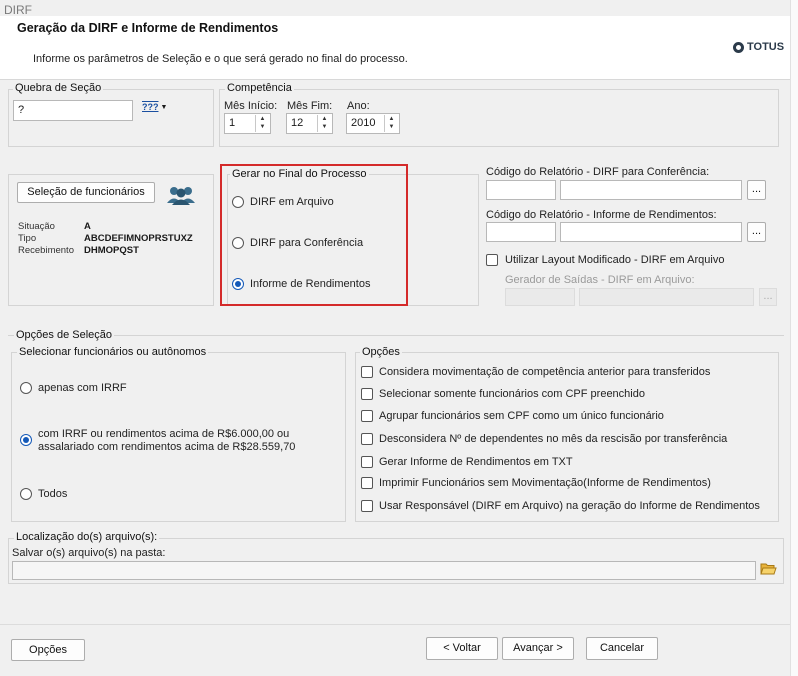 This screenshot has height=676, width=798. Describe the element at coordinates (36, 226) in the screenshot. I see `situacao-label: Situação` at that location.